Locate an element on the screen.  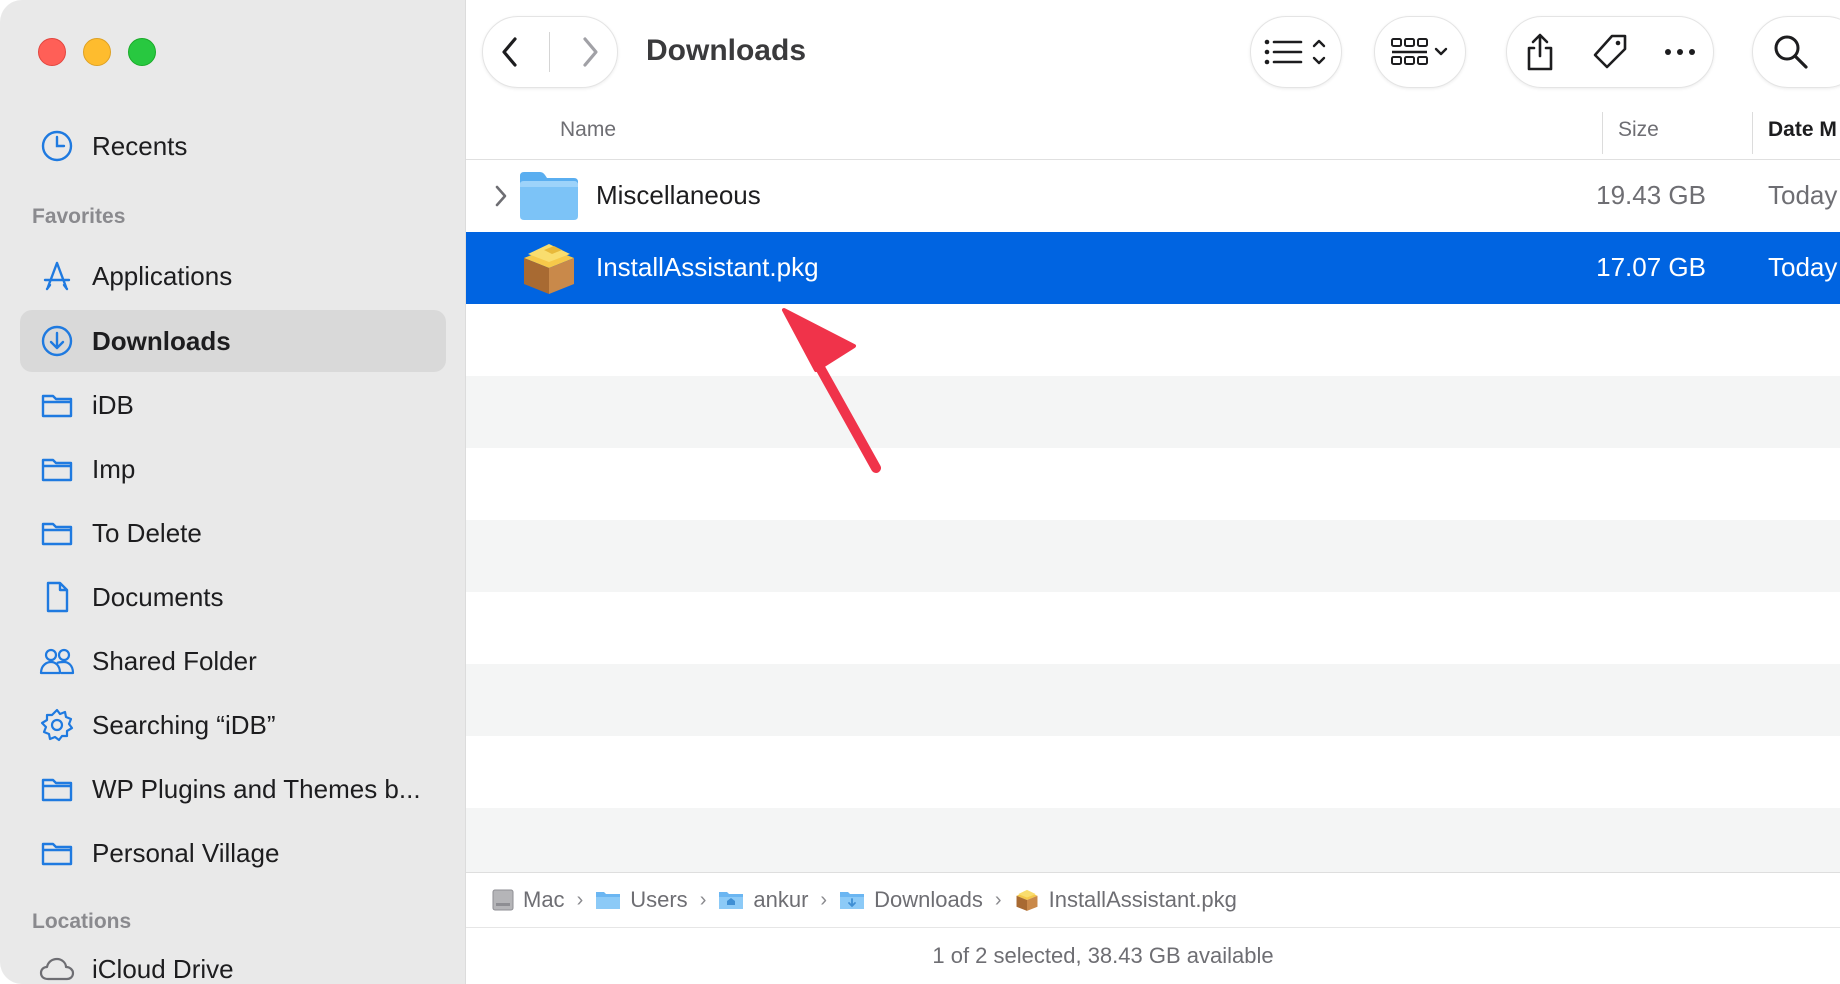
sidebar-item-label: Applications is located at coordinates (162, 275).